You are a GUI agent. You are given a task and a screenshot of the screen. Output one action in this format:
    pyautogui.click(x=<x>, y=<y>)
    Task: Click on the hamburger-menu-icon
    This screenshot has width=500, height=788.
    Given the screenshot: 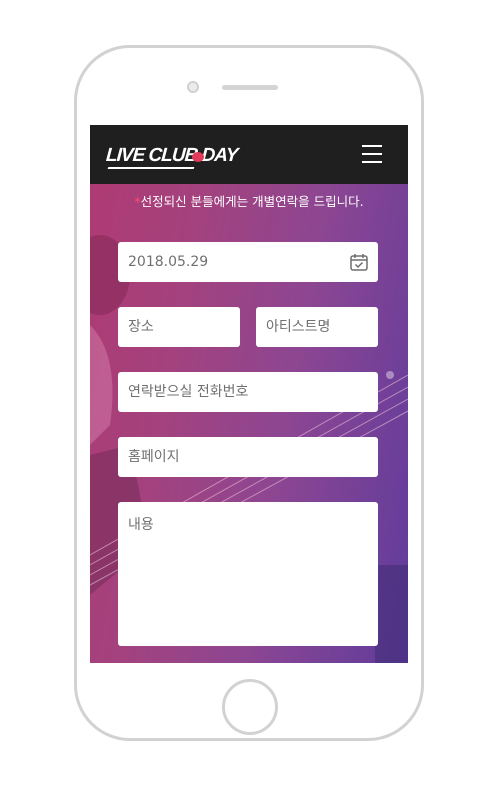 What is the action you would take?
    pyautogui.click(x=372, y=154)
    